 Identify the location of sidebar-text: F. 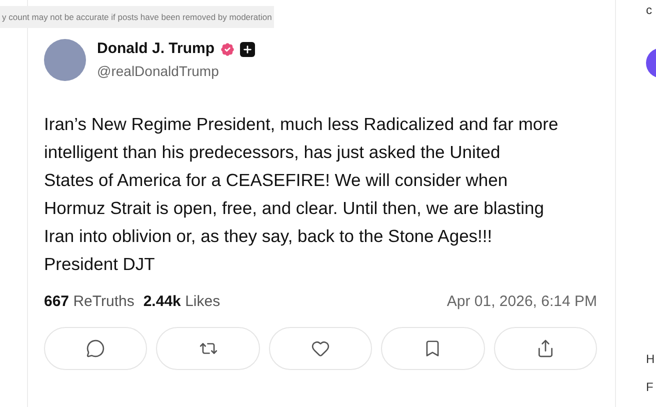
(650, 387).